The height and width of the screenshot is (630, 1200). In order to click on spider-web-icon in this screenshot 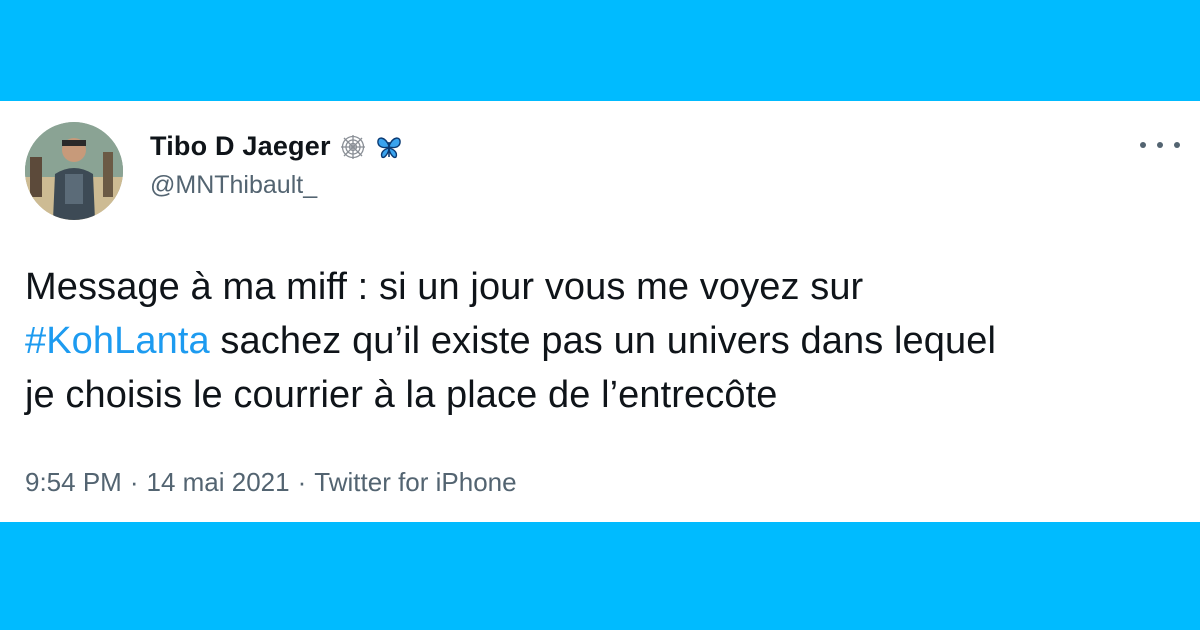, I will do `click(352, 146)`.